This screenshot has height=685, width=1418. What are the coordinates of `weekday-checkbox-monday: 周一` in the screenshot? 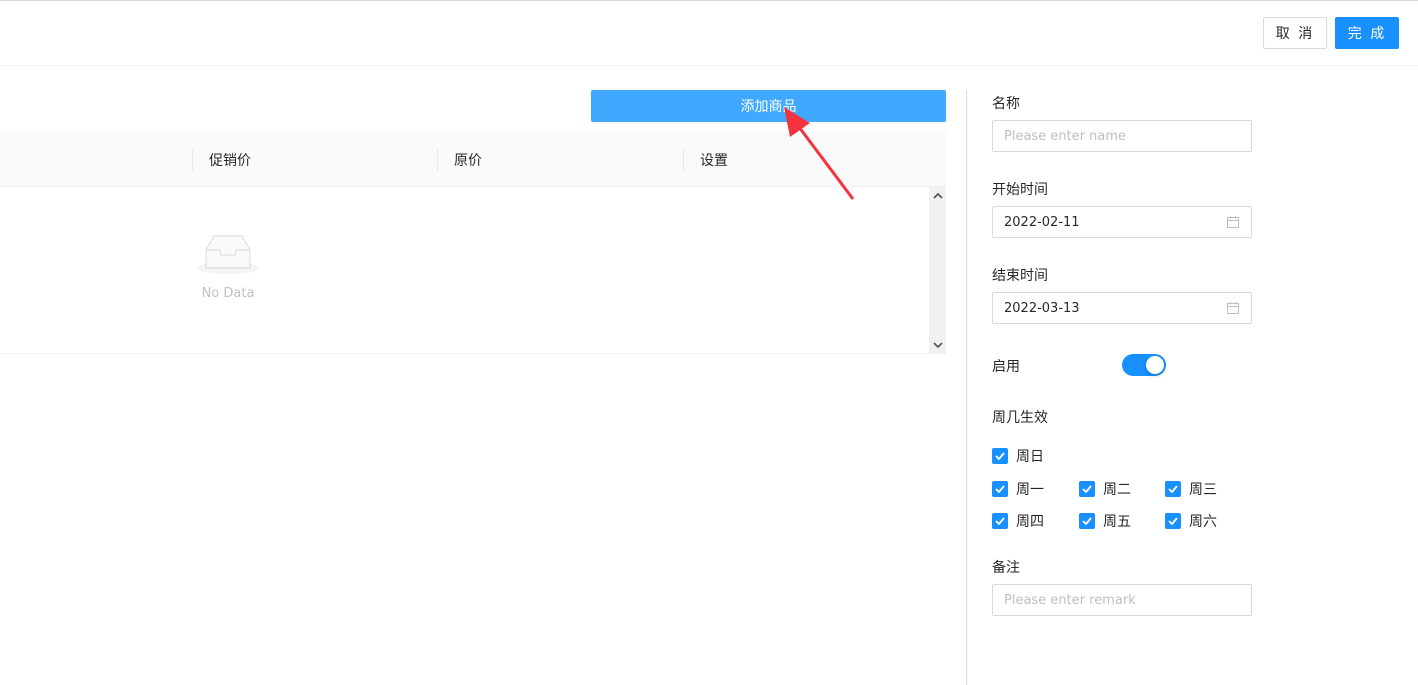 It's located at (1018, 489).